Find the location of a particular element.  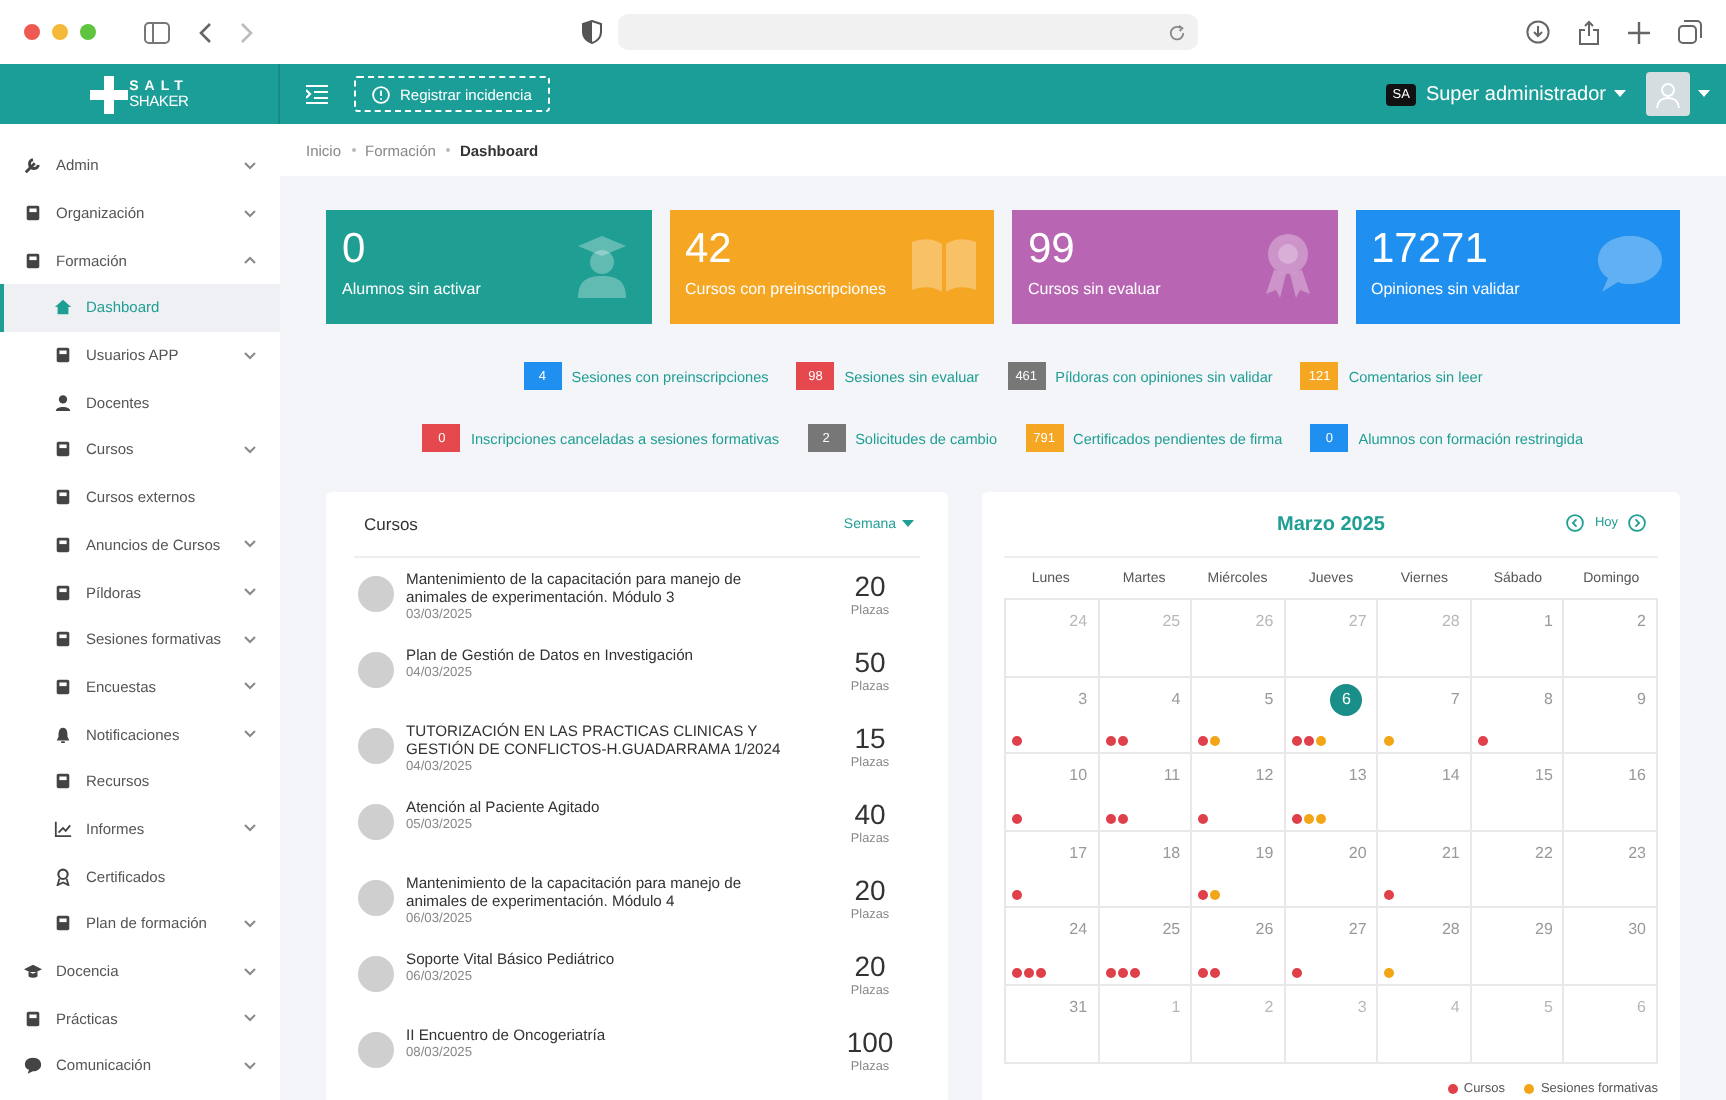

stat-card: 0 Alumnos sin activar is located at coordinates (488, 267).